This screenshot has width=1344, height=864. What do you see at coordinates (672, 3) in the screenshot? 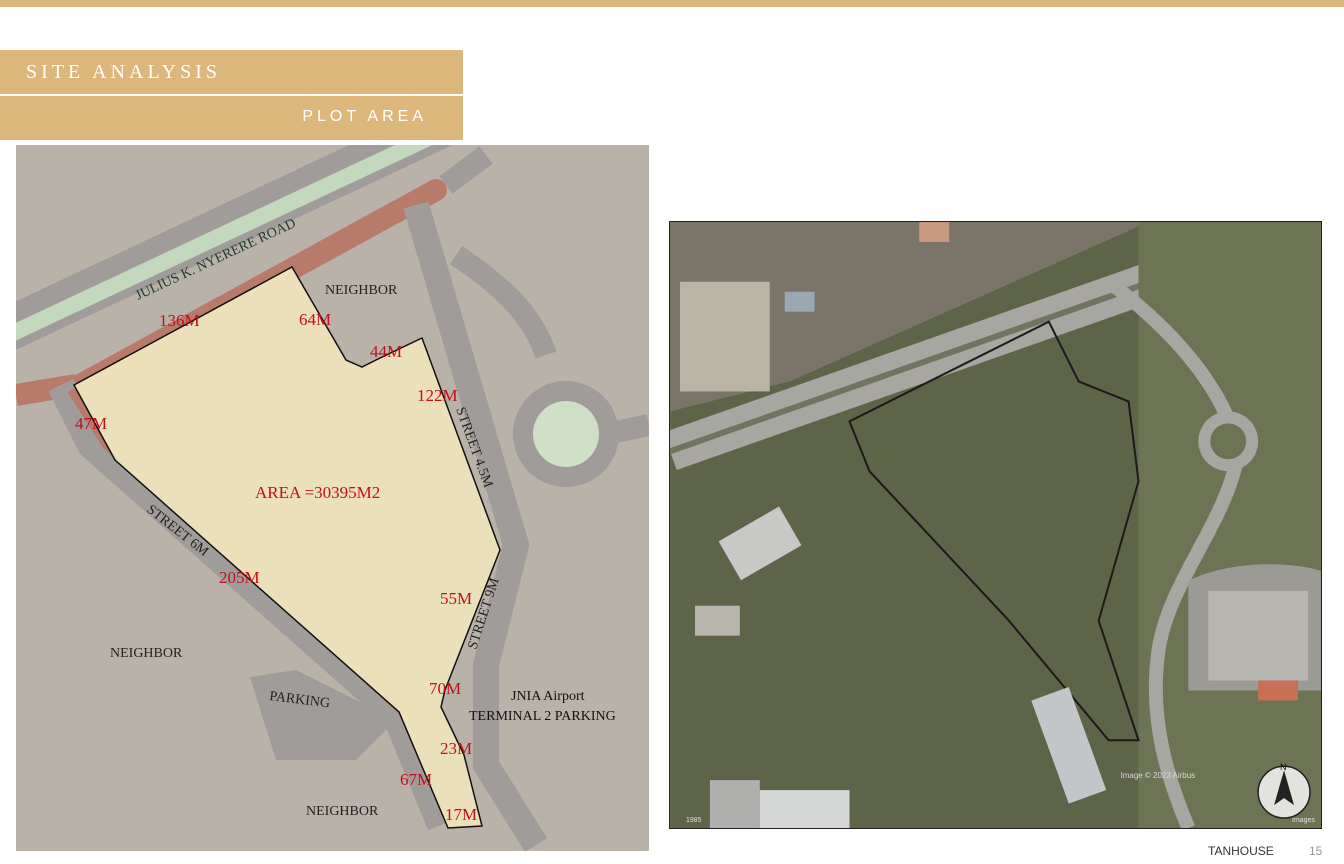
I see `top-accent-bar` at bounding box center [672, 3].